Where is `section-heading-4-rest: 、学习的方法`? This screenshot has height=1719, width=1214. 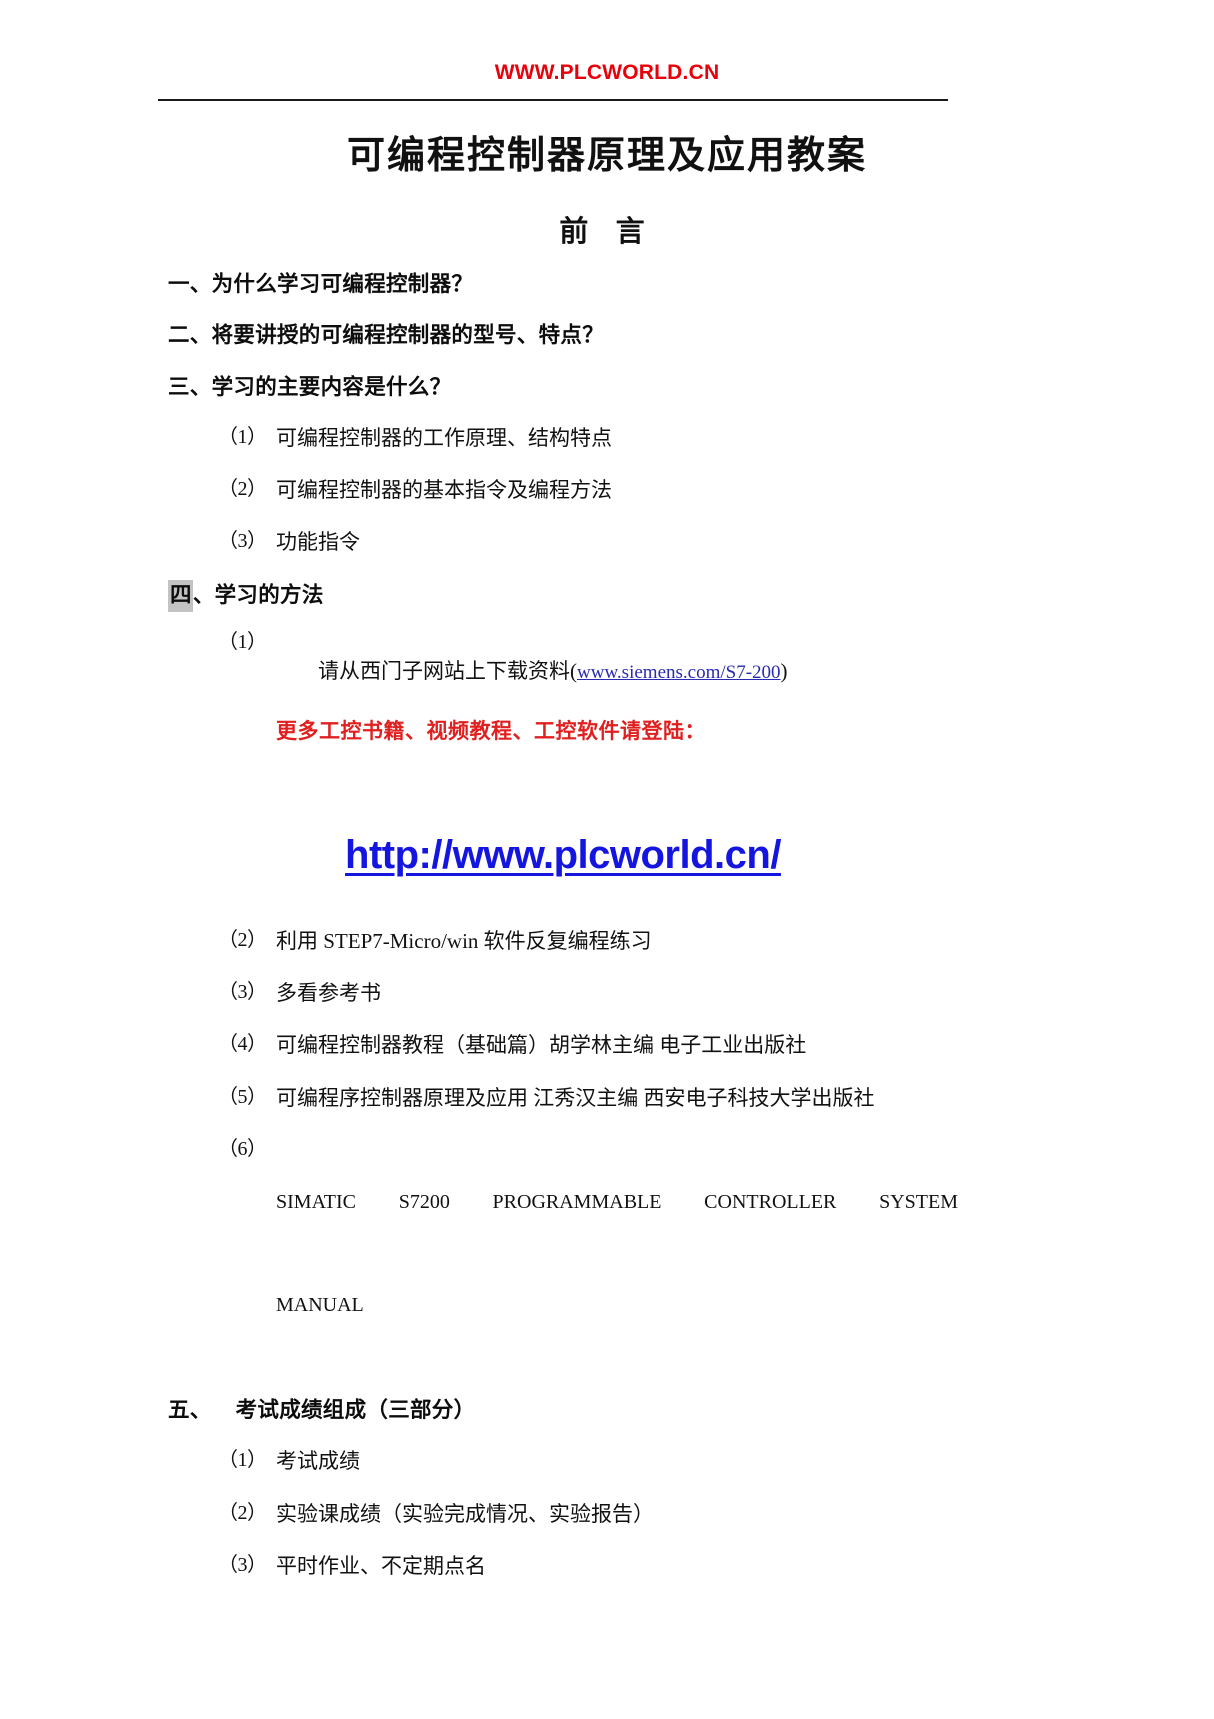 section-heading-4-rest: 、学习的方法 is located at coordinates (258, 594).